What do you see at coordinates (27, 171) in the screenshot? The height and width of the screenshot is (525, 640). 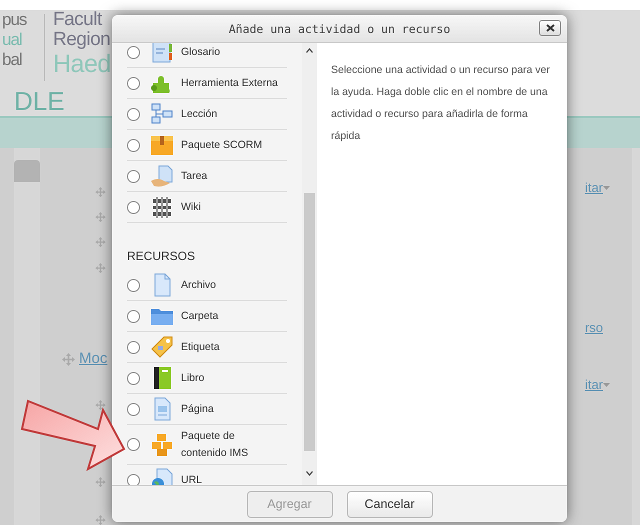 I see `panel-header` at bounding box center [27, 171].